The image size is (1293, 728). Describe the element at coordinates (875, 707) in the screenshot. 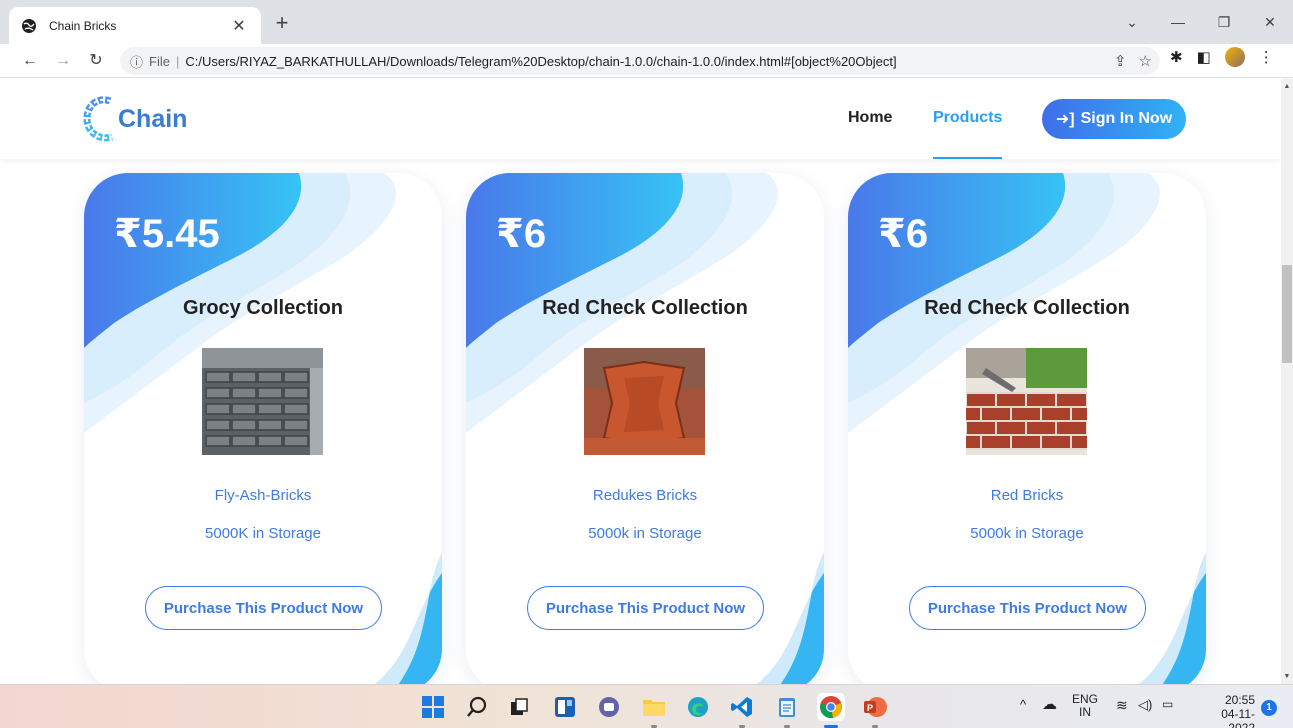

I see `powerpoint-icon: P` at that location.